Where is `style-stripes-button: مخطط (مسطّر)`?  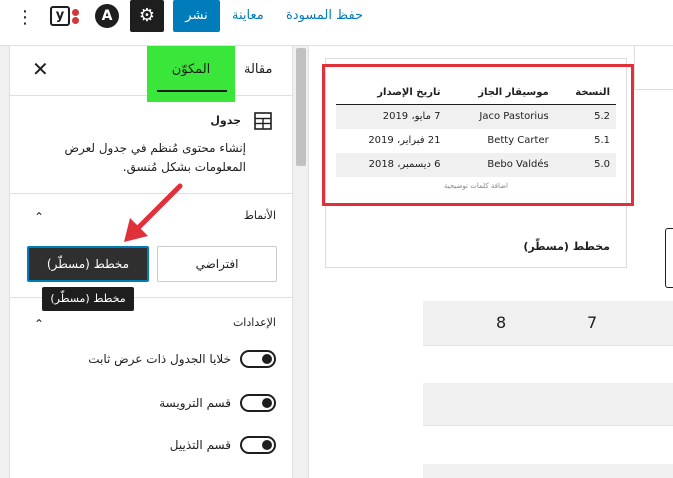 style-stripes-button: مخطط (مسطّر) is located at coordinates (88, 264).